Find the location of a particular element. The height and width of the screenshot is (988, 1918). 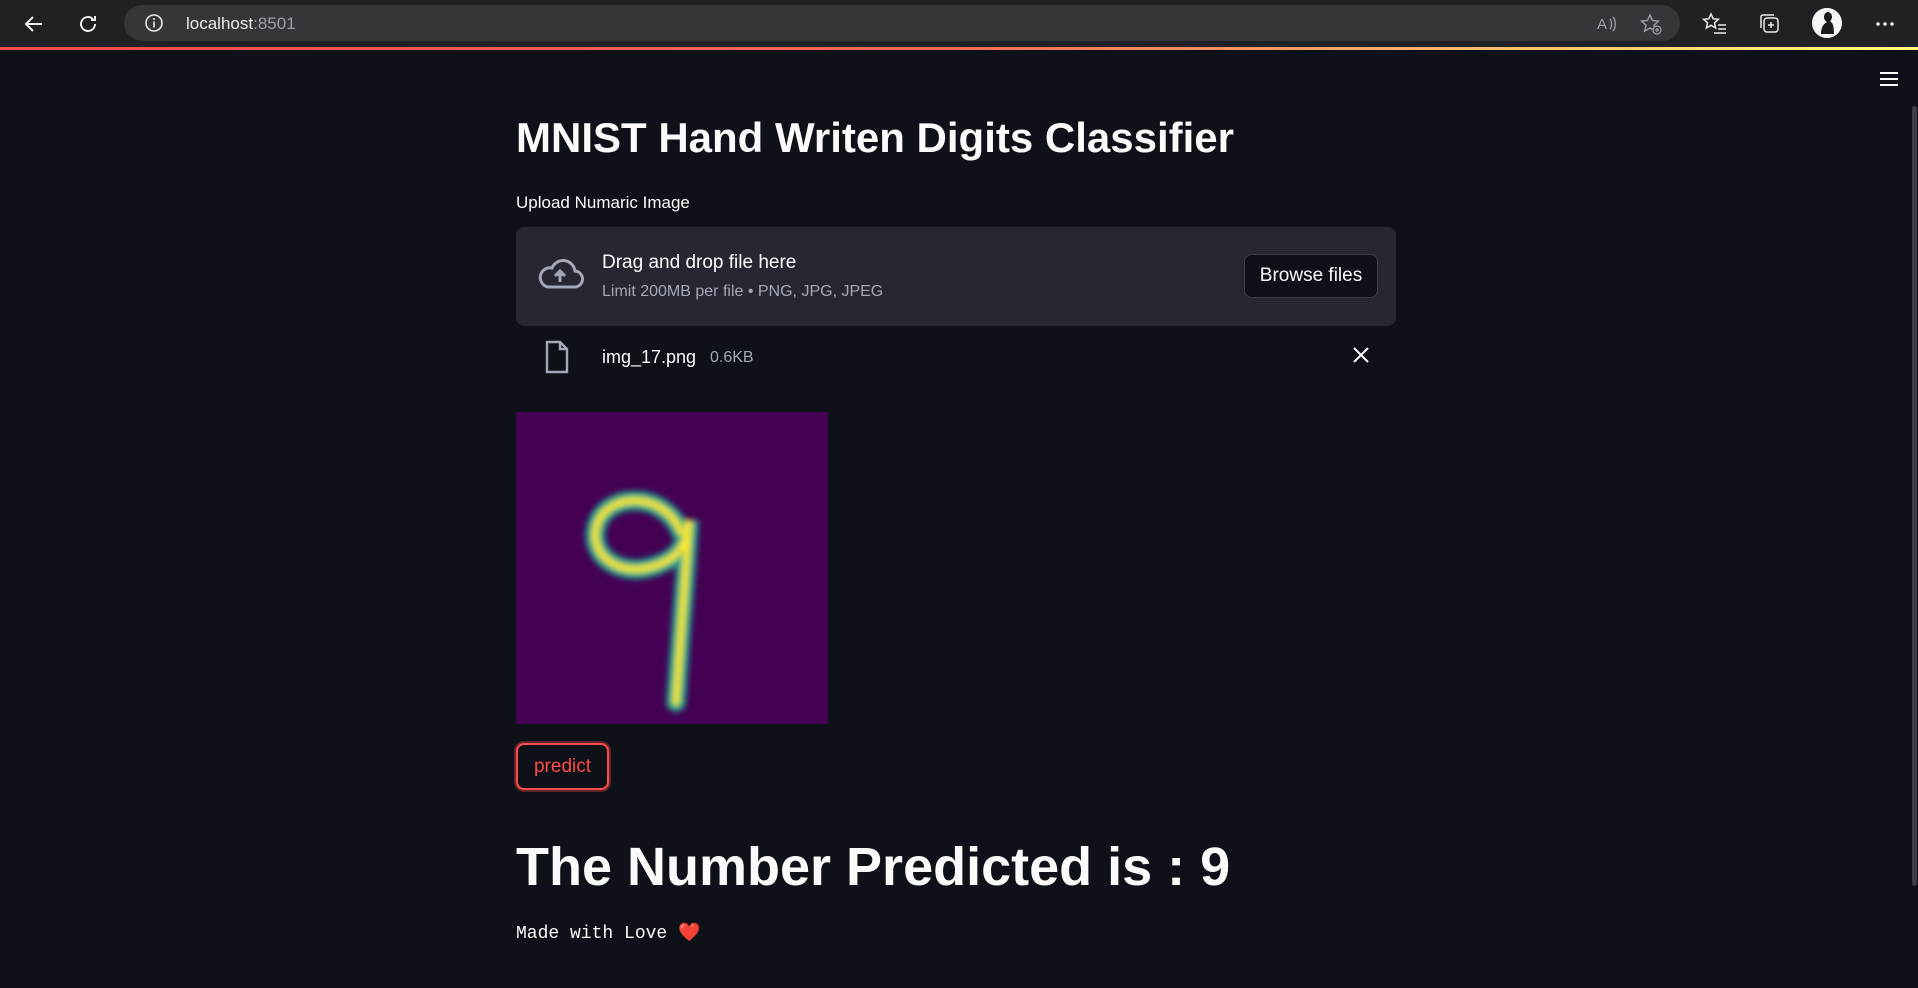

file-icon is located at coordinates (557, 357).